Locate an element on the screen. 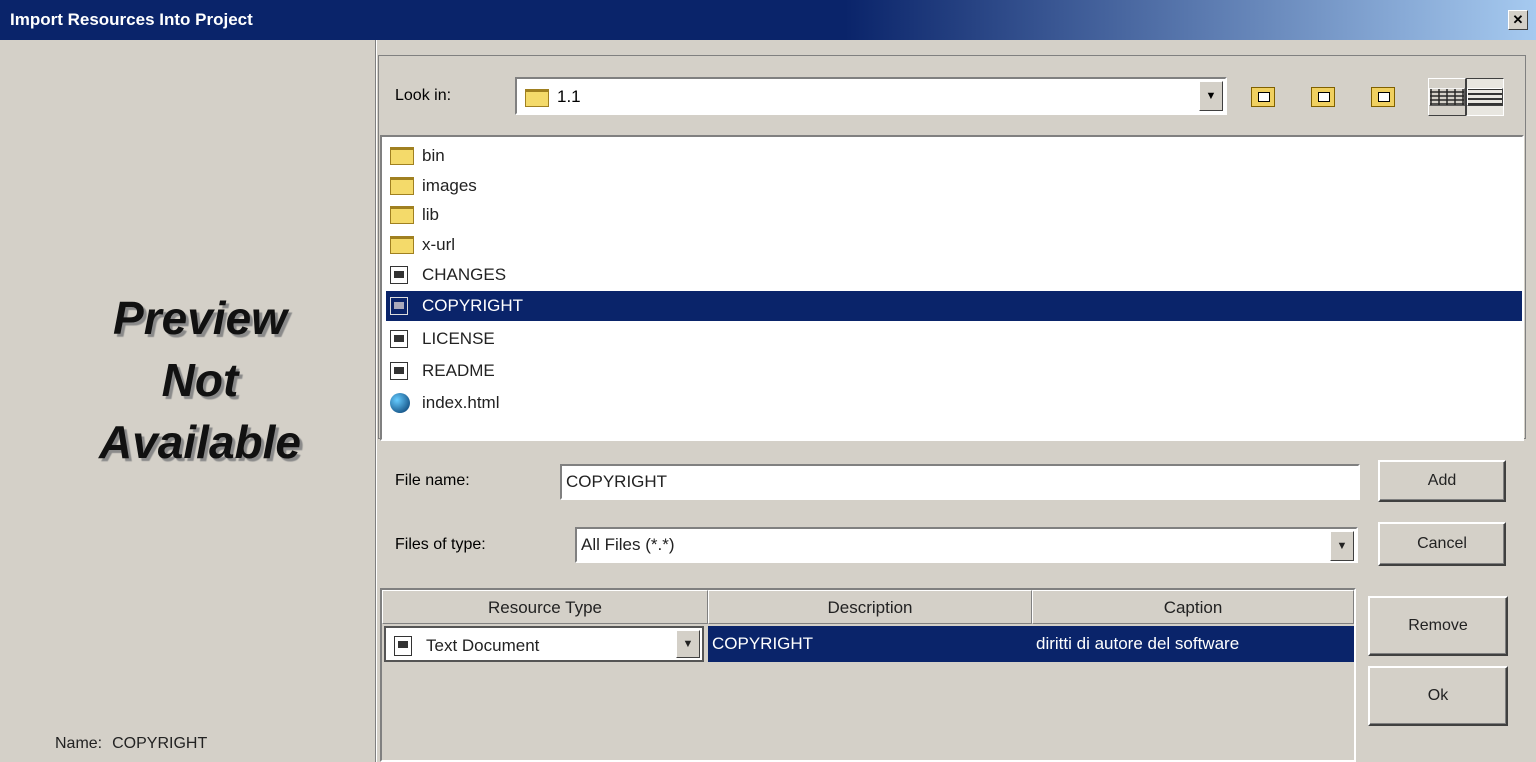 This screenshot has width=1536, height=762. look-in-combo: 1.1 ▼ is located at coordinates (871, 96).